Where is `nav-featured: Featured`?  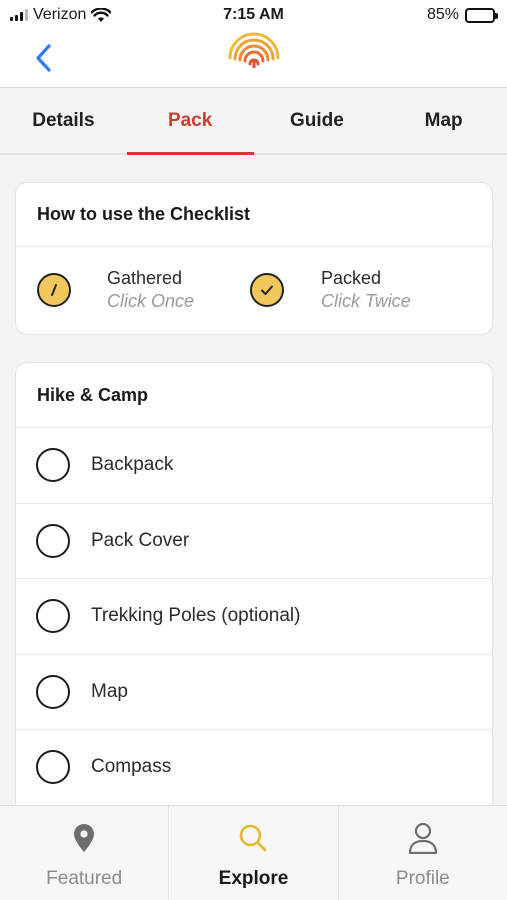 nav-featured: Featured is located at coordinates (84, 853).